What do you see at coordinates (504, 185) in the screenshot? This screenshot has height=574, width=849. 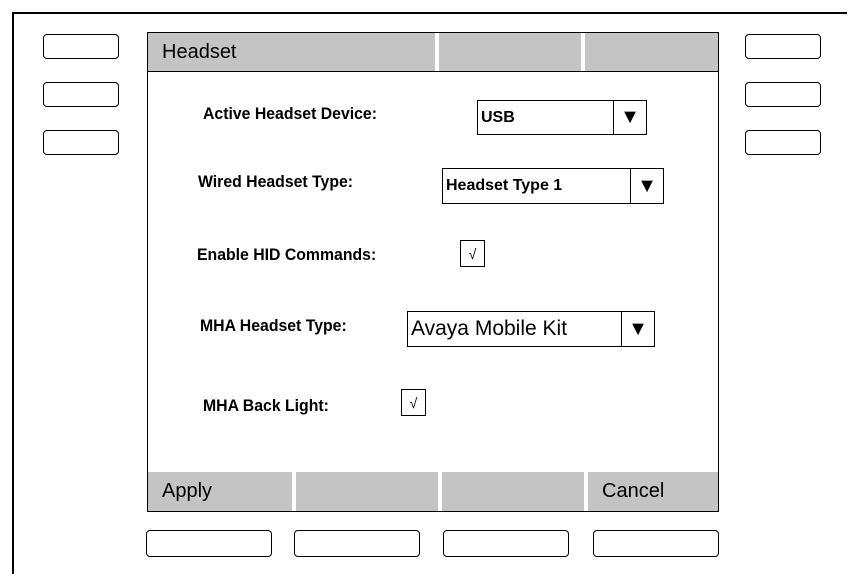 I see `wired-headset-type-value: Headset Type 1` at bounding box center [504, 185].